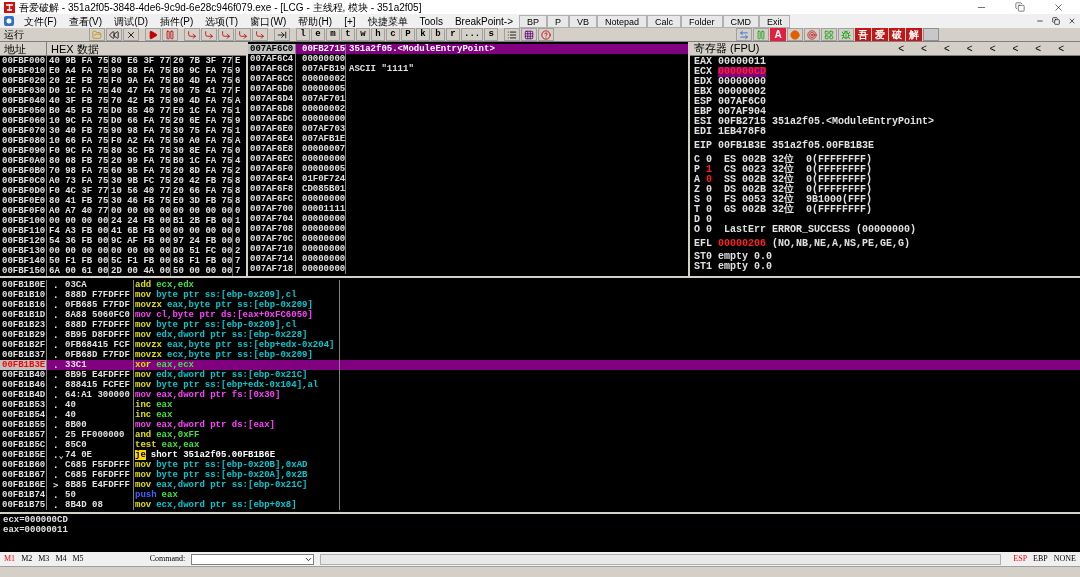 The image size is (1080, 577). Describe the element at coordinates (268, 21) in the screenshot. I see `menu-item: 窗口(W)` at that location.